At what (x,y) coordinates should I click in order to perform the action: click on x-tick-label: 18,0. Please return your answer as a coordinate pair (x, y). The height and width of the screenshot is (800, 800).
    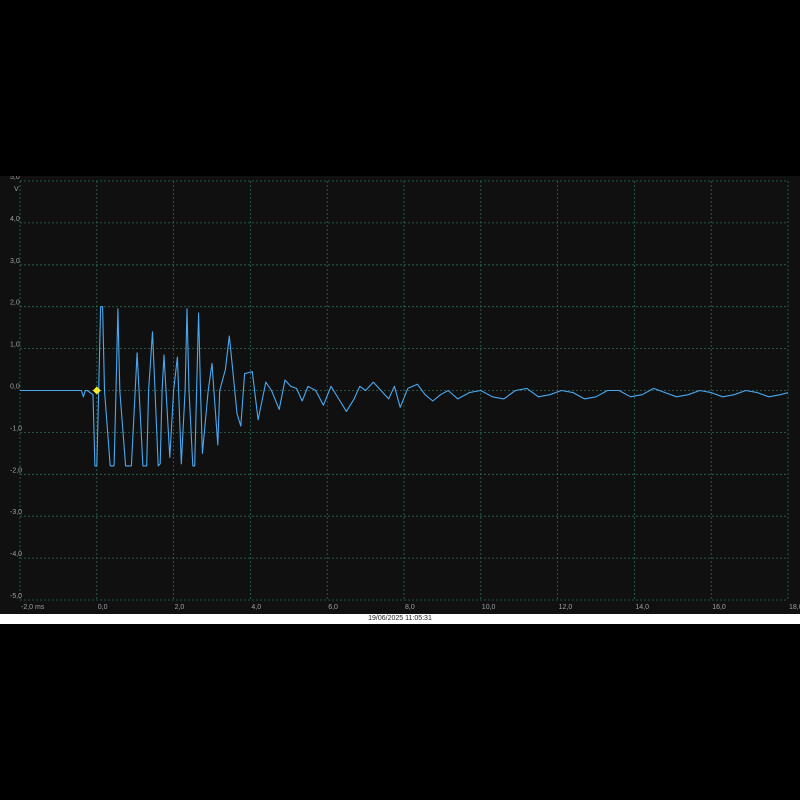
    Looking at the image, I should click on (794, 607).